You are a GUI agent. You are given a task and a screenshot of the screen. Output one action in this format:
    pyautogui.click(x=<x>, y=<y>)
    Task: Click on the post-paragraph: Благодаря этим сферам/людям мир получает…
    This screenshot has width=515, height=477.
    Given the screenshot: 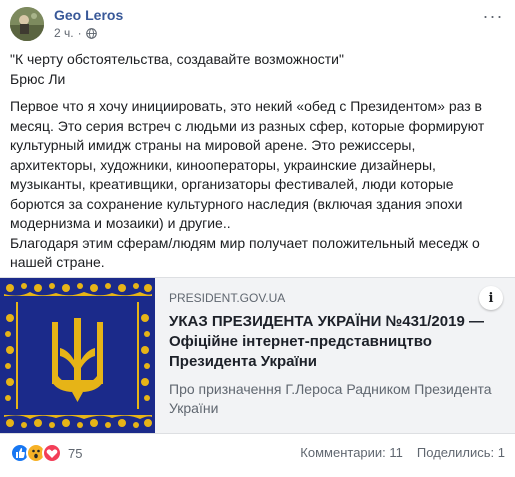 What is the action you would take?
    pyautogui.click(x=245, y=252)
    